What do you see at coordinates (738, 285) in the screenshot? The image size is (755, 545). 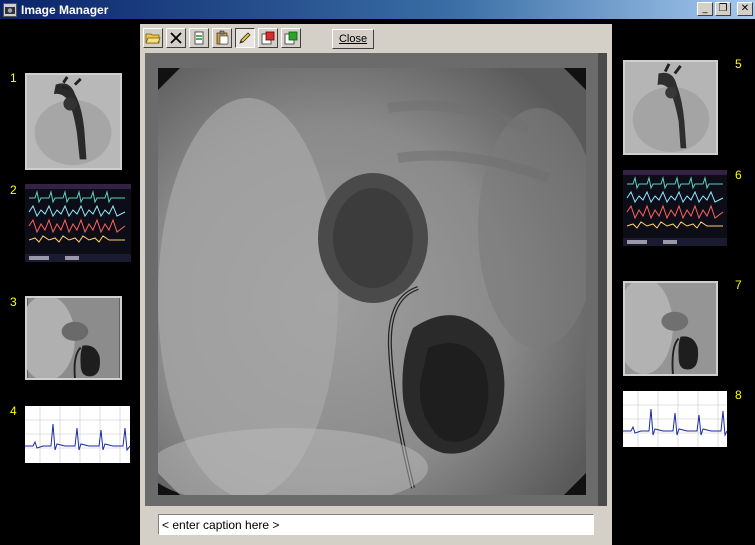 I see `thumbnail-number-7: 7` at bounding box center [738, 285].